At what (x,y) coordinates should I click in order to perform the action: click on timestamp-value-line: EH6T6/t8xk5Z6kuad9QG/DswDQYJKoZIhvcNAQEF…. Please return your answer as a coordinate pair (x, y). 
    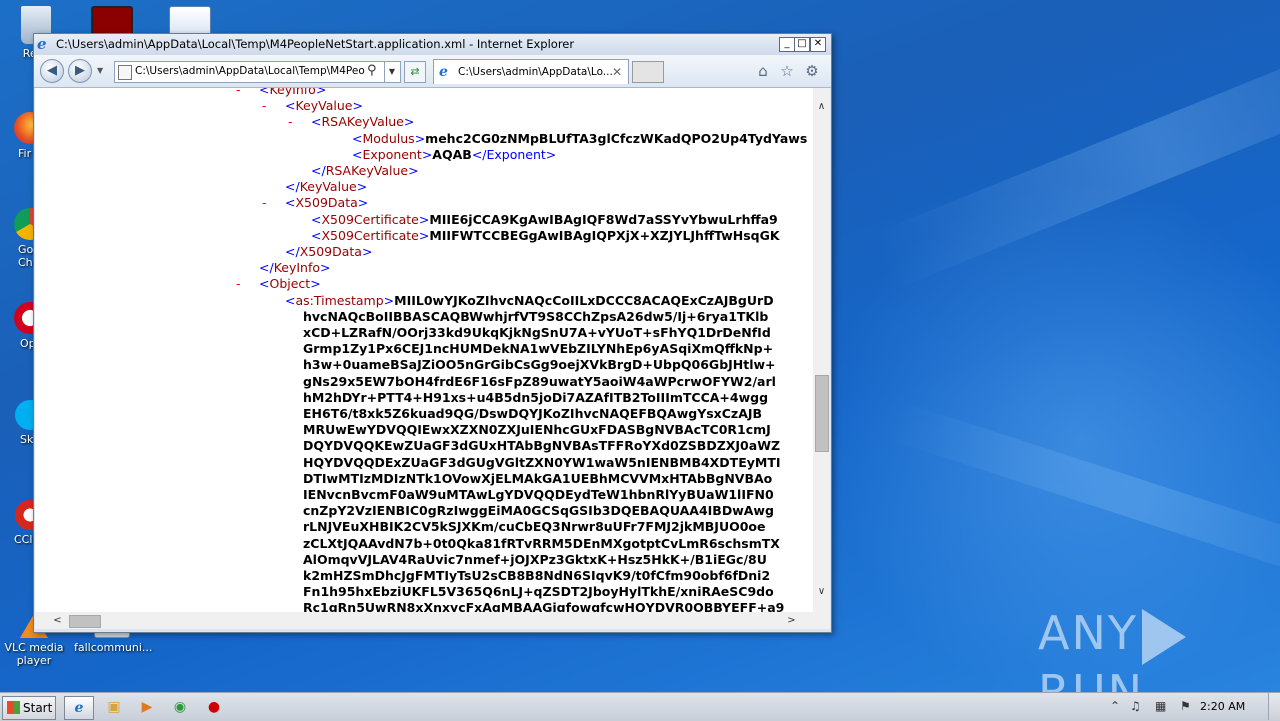
    Looking at the image, I should click on (533, 413).